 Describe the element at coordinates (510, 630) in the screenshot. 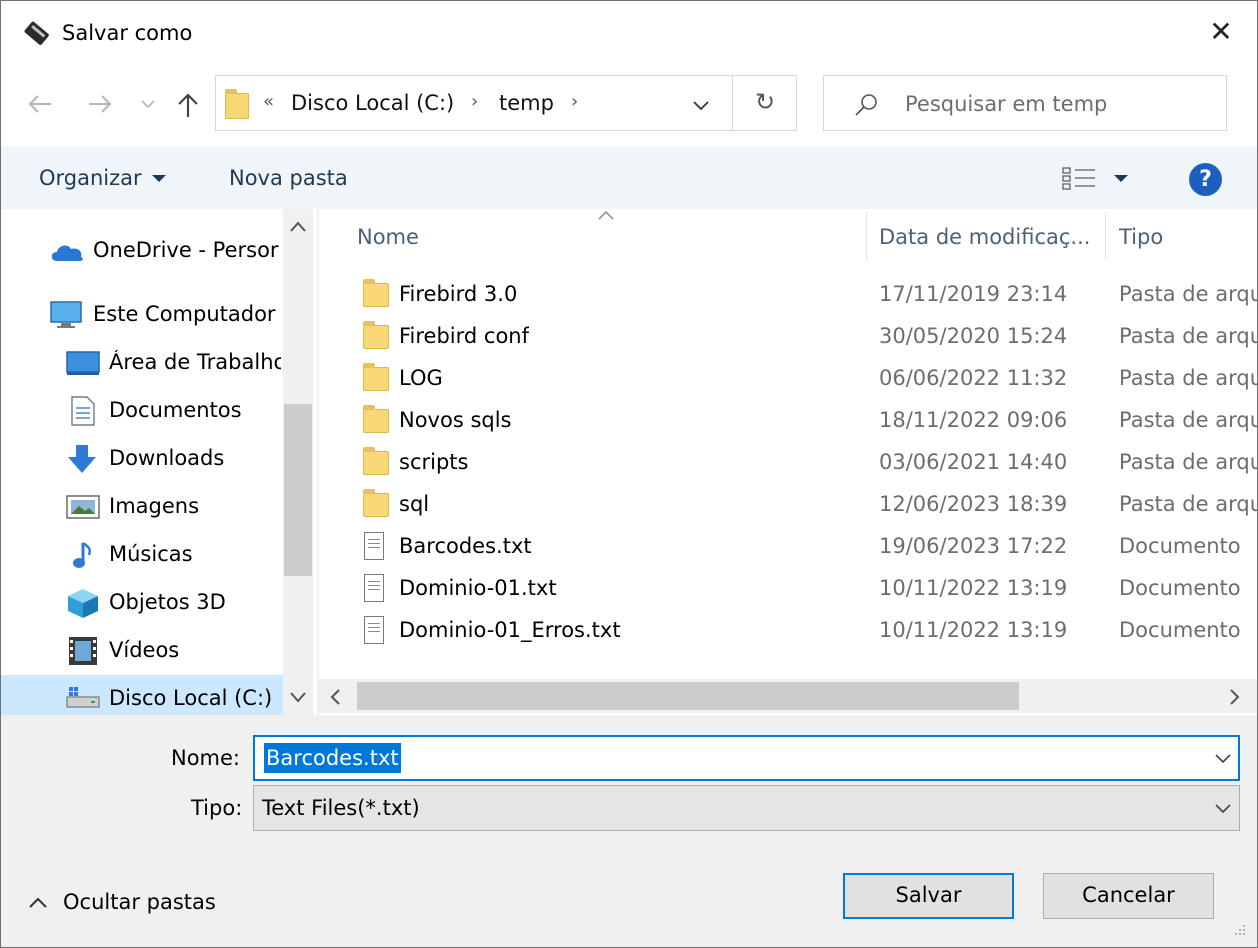

I see `file-name: Dominio-01_Erros.txt` at that location.